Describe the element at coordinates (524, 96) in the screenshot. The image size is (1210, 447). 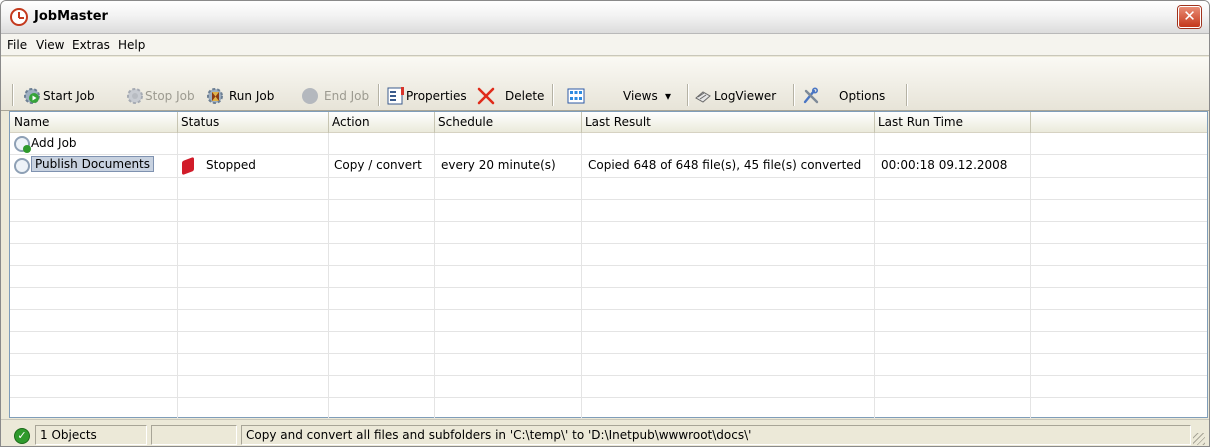
I see `delete-button: Delete` at that location.